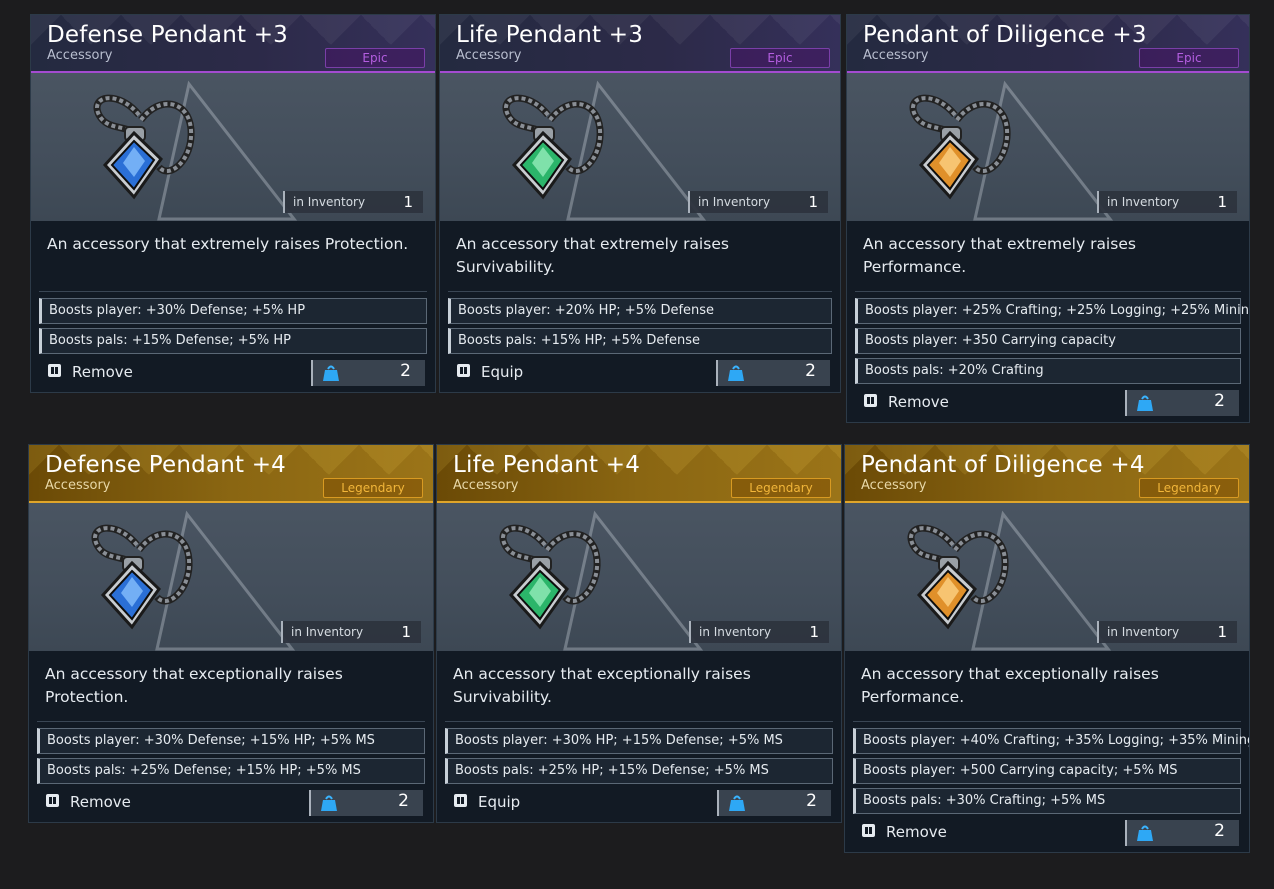 Image resolution: width=1274 pixels, height=889 pixels. What do you see at coordinates (640, 341) in the screenshot?
I see `boost-line: Boosts pals: +15% HP; +5% Defense` at bounding box center [640, 341].